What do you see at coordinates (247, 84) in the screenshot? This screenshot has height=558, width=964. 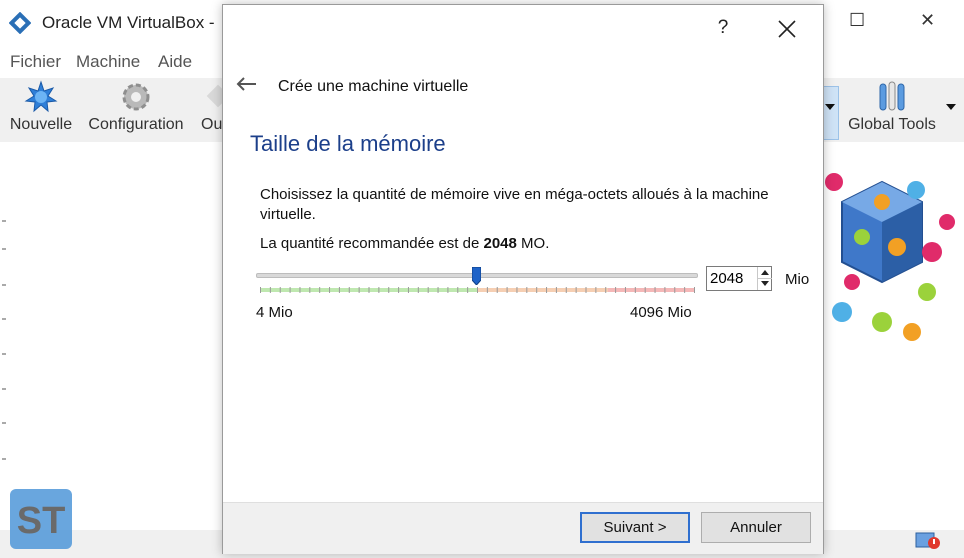 I see `back-arrow-icon` at bounding box center [247, 84].